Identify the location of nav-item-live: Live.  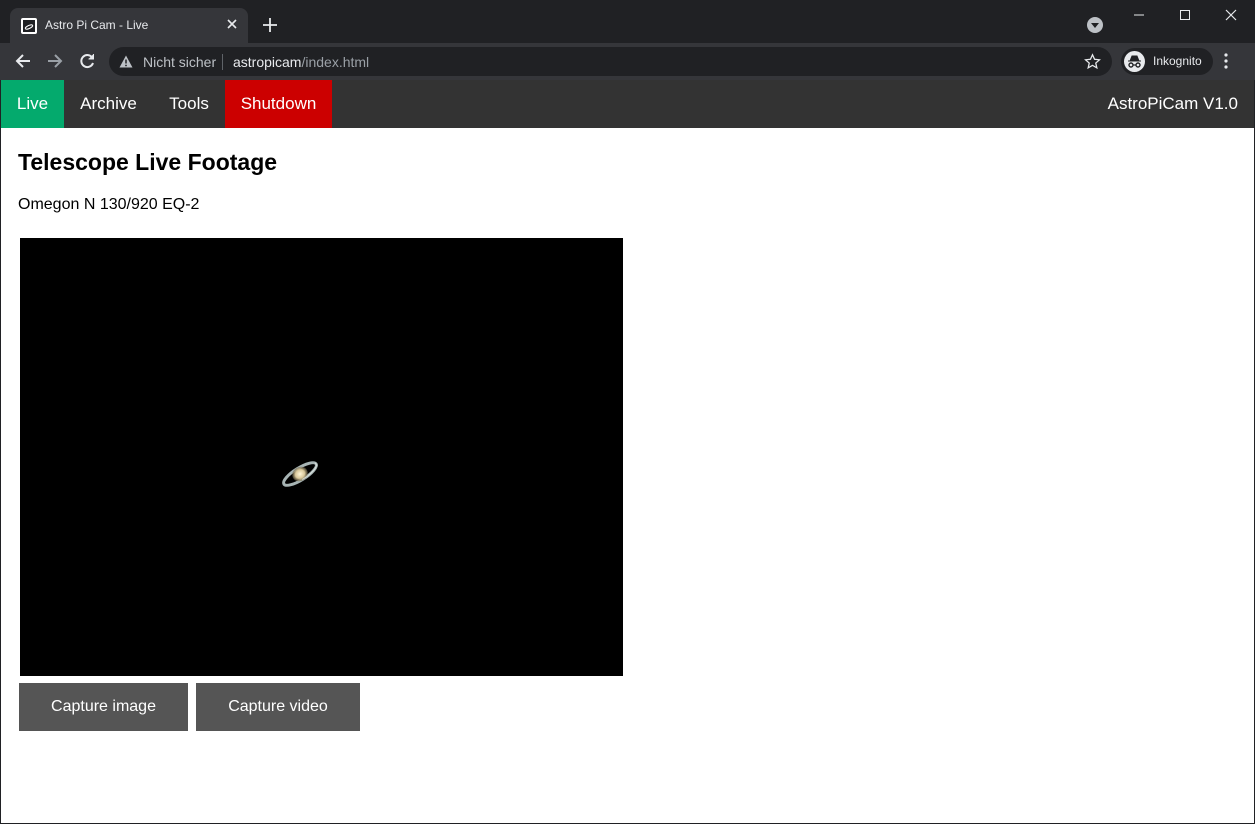
(32, 104).